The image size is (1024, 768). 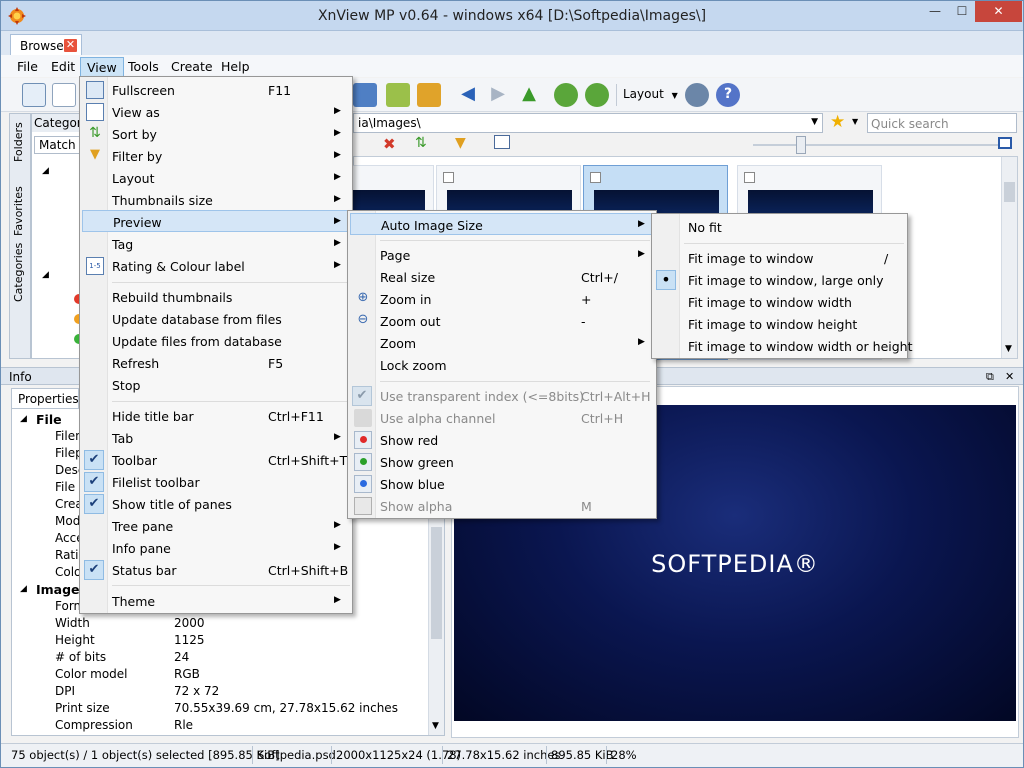 I want to click on menu-item-status-bar: ✔ Status bar Ctrl+Shift+B, so click(x=216, y=570).